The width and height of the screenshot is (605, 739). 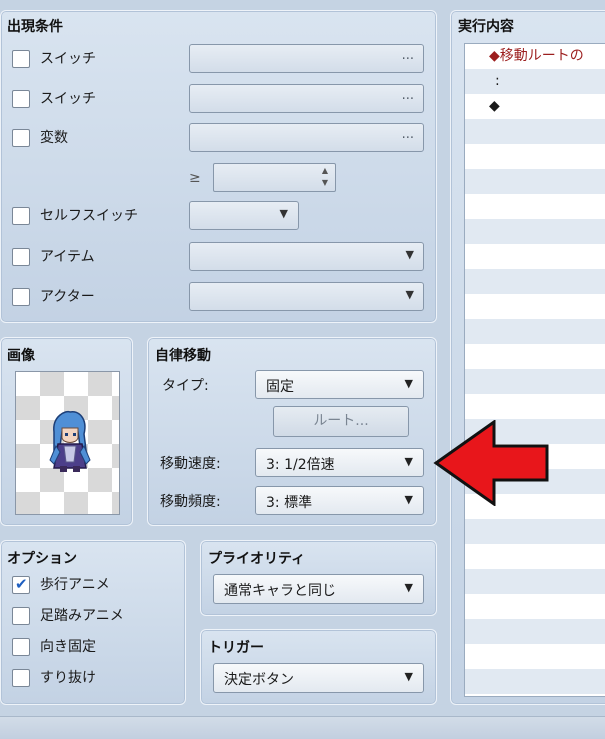 I want to click on type-label: タイプ:, so click(x=185, y=386).